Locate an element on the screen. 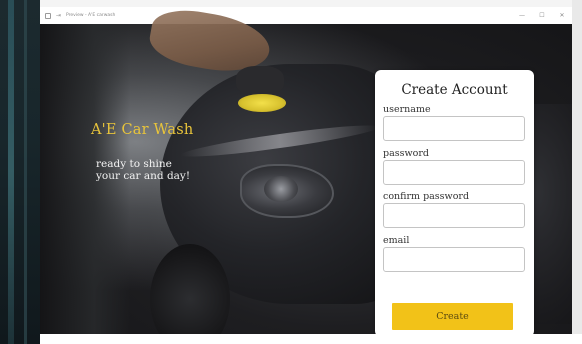 This screenshot has height=344, width=582. username-label: username is located at coordinates (407, 109).